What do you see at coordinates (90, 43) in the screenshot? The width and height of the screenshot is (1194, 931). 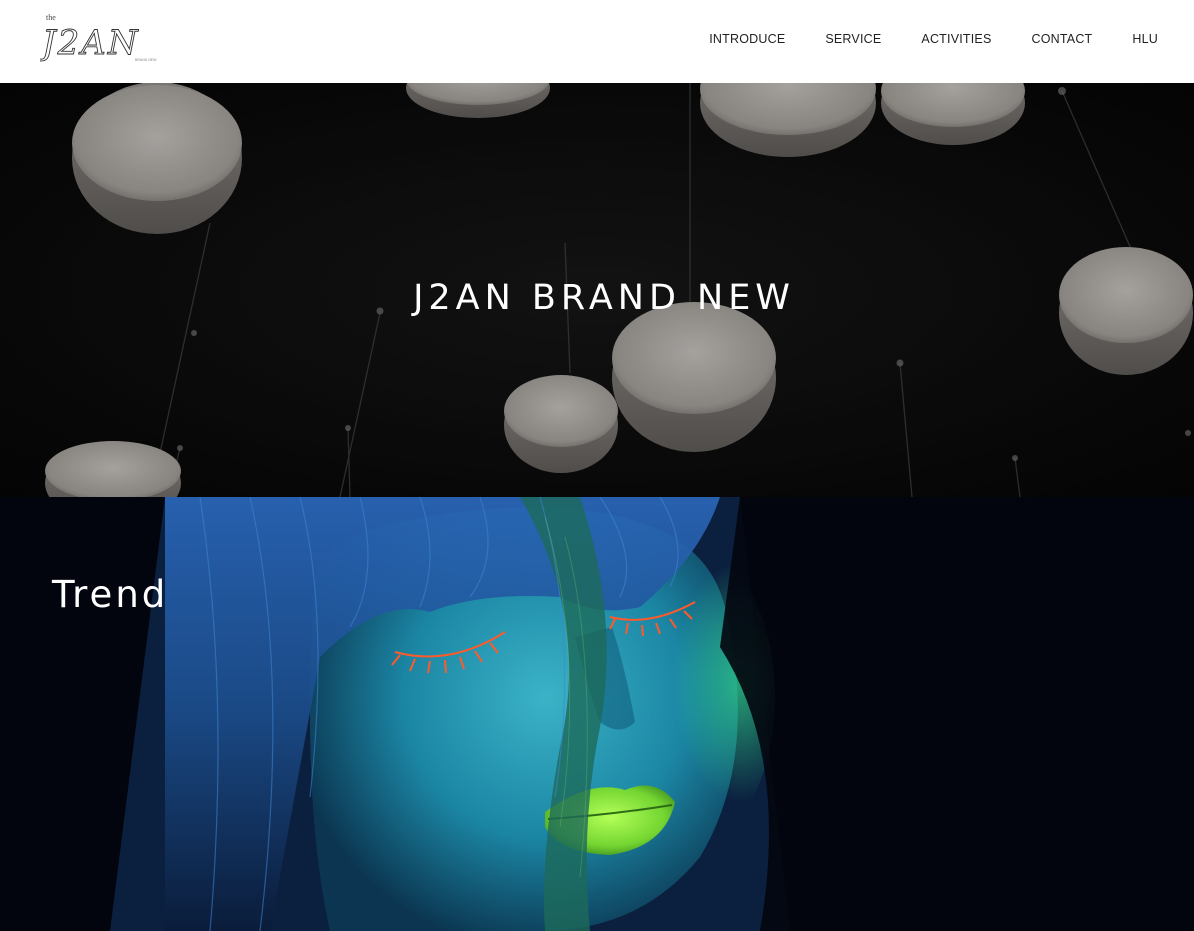 I see `logo-main-text: J2AN` at bounding box center [90, 43].